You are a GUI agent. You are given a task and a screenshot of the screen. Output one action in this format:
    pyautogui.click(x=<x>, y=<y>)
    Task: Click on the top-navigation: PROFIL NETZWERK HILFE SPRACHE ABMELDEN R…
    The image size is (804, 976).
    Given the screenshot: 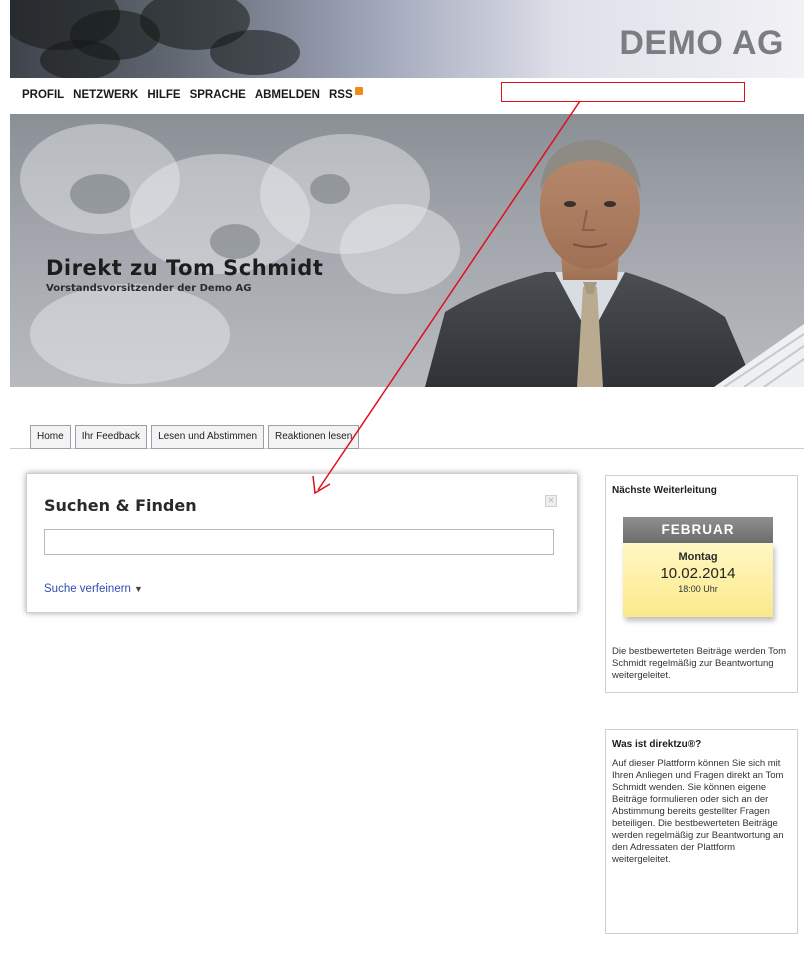 What is the action you would take?
    pyautogui.click(x=192, y=95)
    